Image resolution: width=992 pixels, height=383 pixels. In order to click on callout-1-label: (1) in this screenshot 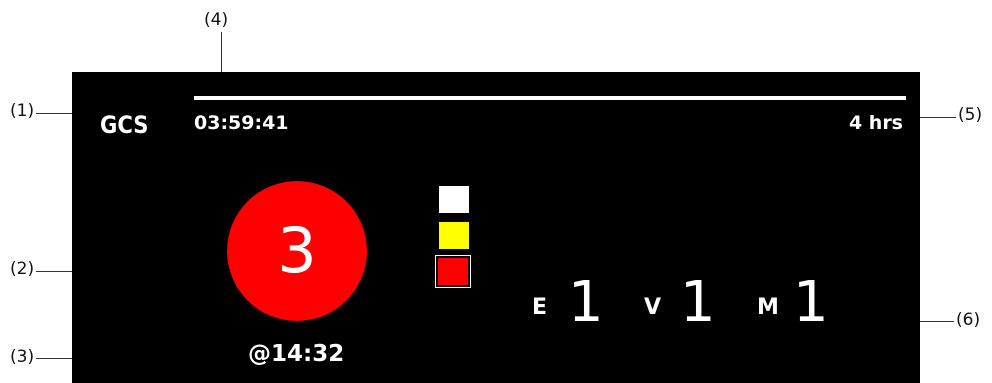, I will do `click(22, 111)`.